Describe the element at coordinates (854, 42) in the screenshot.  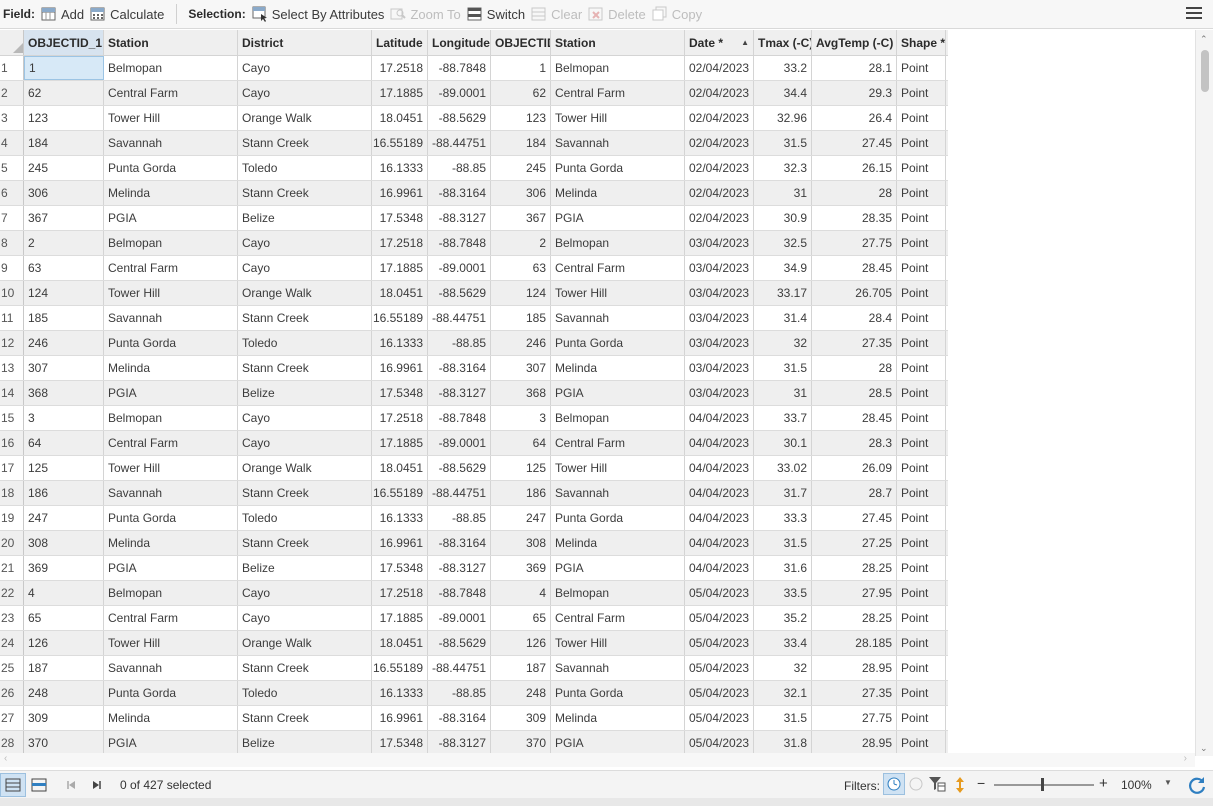
I see `column-header-avgtemp: AvgTemp (-C)` at that location.